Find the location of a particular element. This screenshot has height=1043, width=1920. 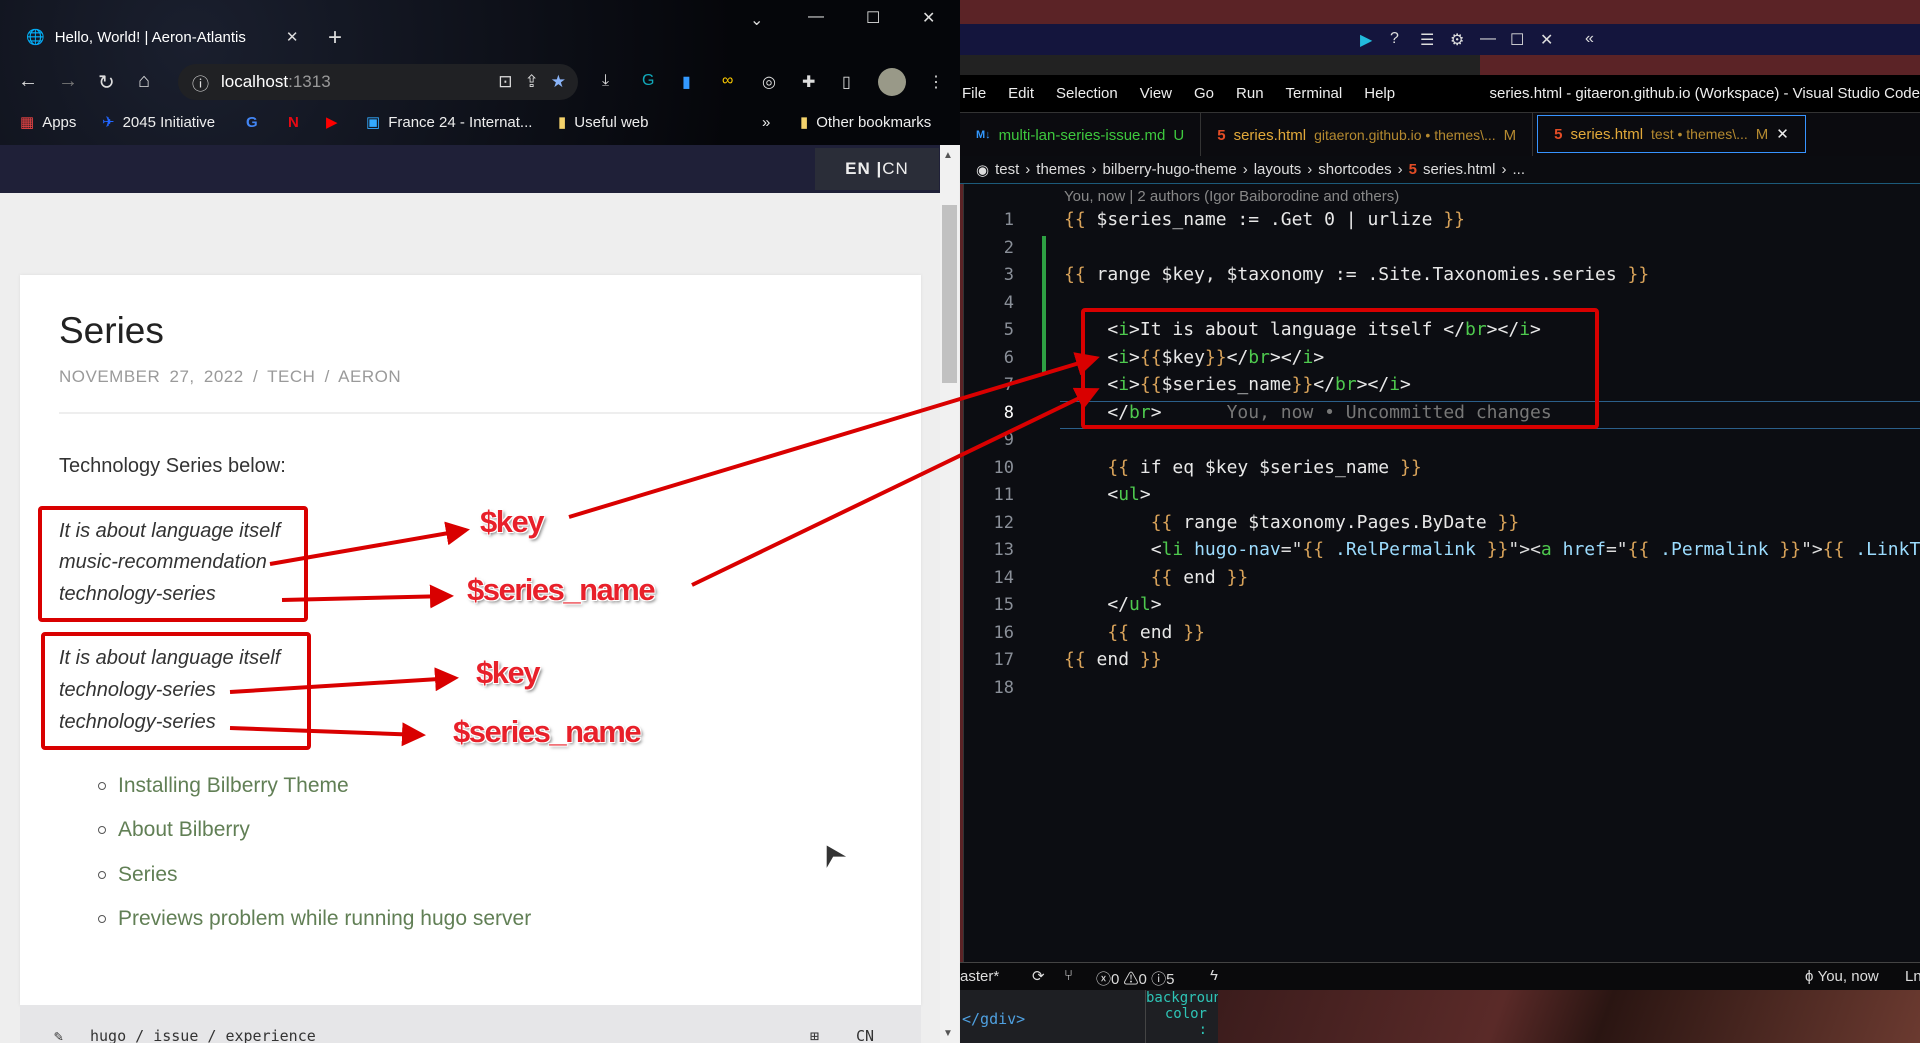

menu-kebab-icon: ⋮ is located at coordinates (936, 82).